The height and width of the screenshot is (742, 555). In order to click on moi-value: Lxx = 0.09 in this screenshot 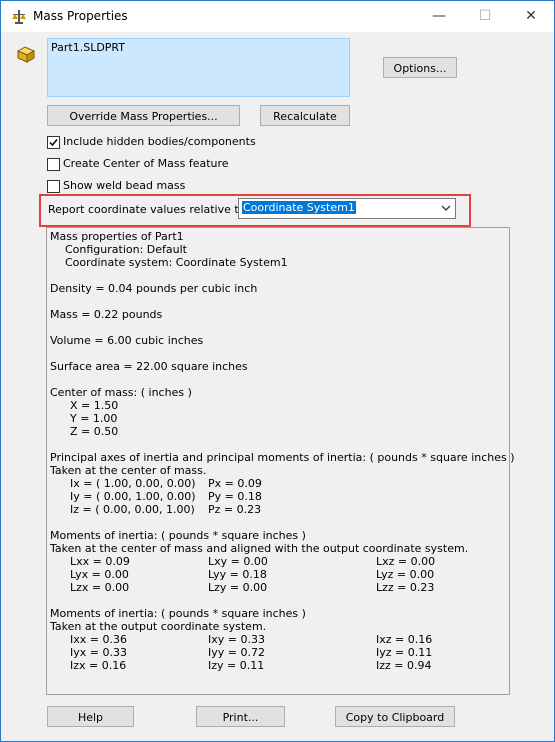, I will do `click(100, 561)`.